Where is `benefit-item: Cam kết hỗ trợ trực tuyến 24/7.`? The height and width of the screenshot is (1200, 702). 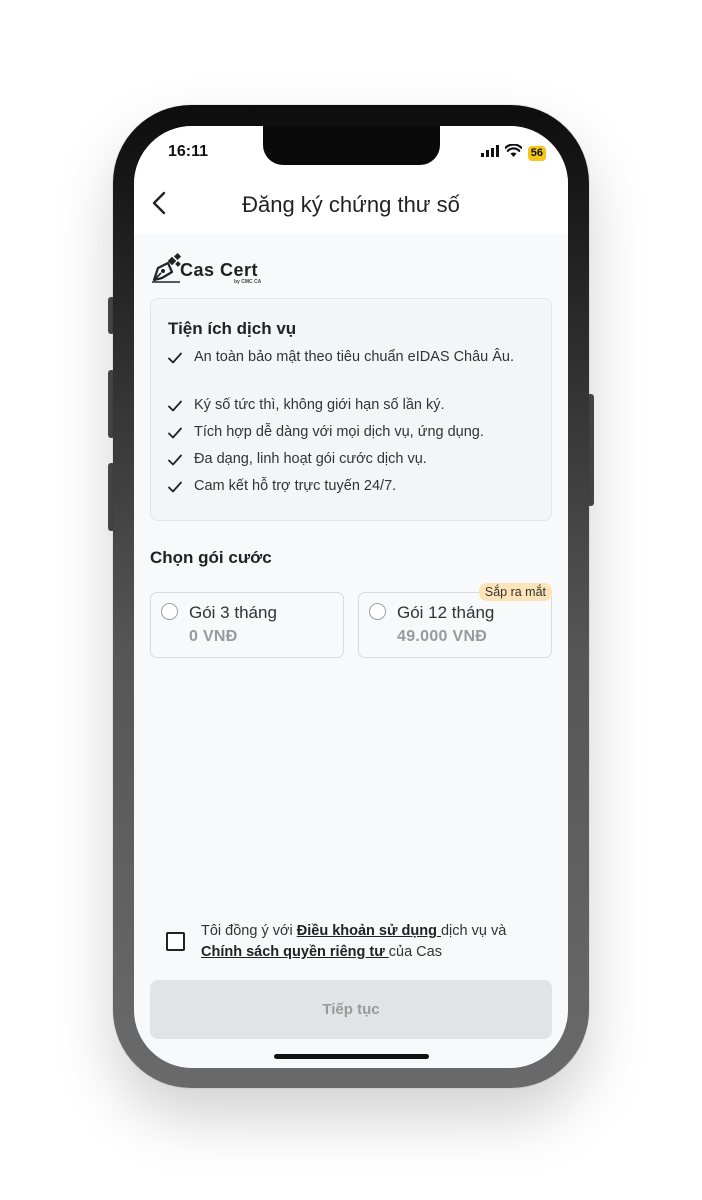
benefit-item: Cam kết hỗ trợ trực tuyến 24/7. is located at coordinates (353, 488).